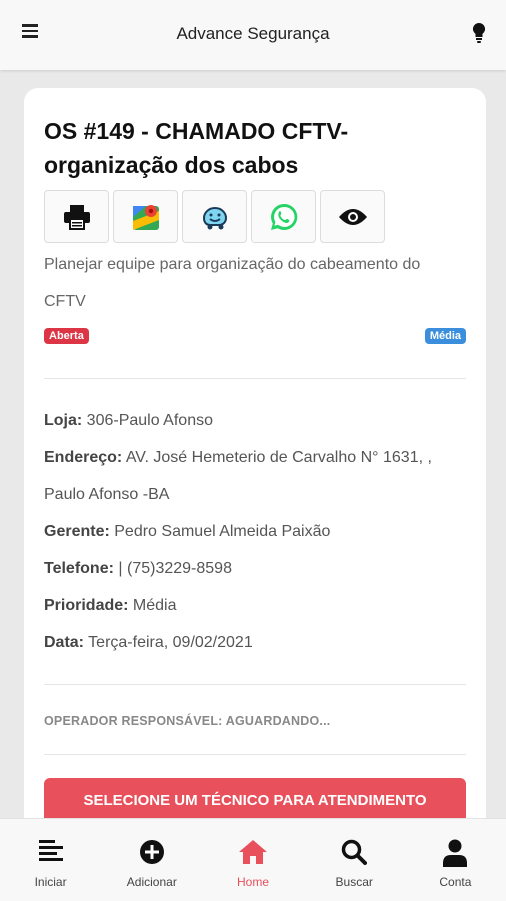 The height and width of the screenshot is (901, 506). I want to click on user-icon, so click(455, 853).